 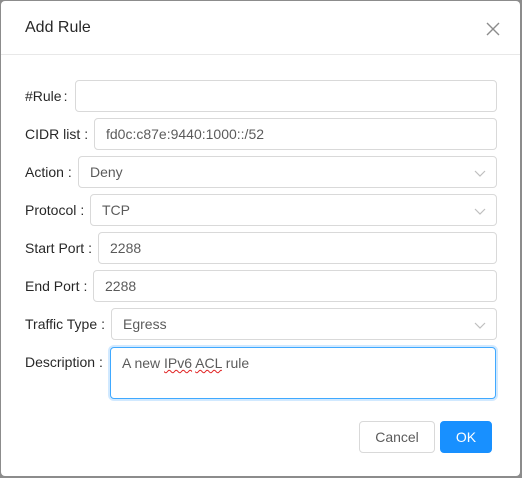 What do you see at coordinates (106, 172) in the screenshot?
I see `action-value: Deny` at bounding box center [106, 172].